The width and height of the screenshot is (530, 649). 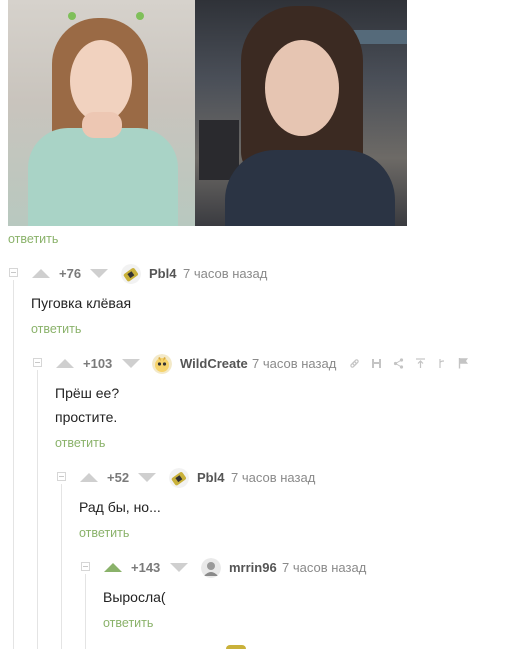 What do you see at coordinates (101, 113) in the screenshot?
I see `child-photo` at bounding box center [101, 113].